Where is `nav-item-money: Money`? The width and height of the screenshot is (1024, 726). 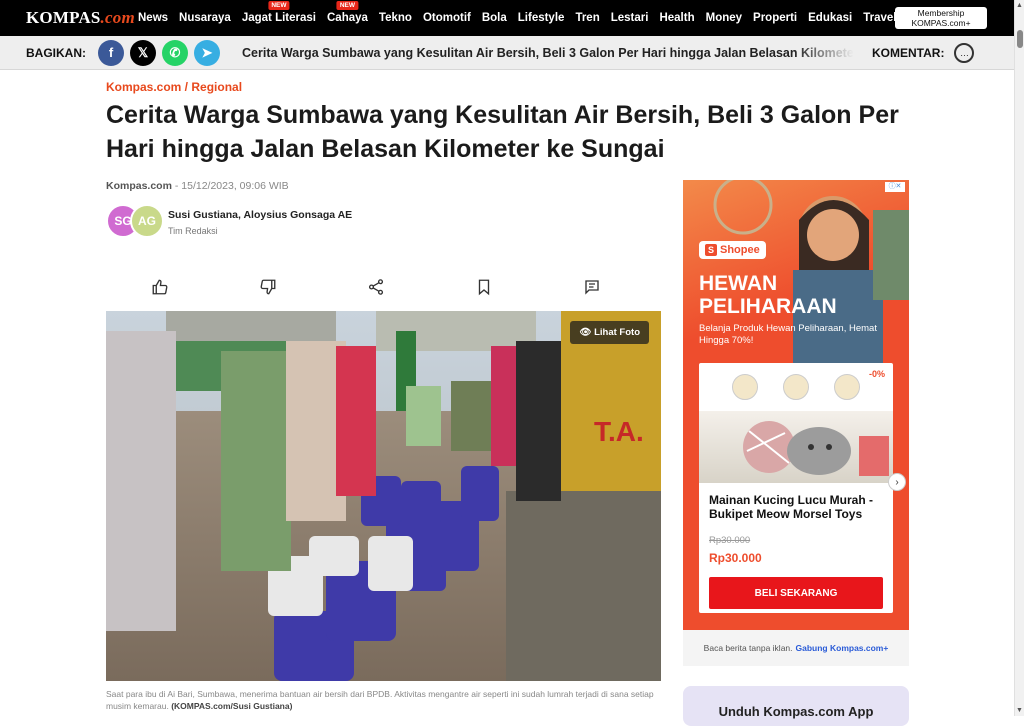 nav-item-money: Money is located at coordinates (724, 18).